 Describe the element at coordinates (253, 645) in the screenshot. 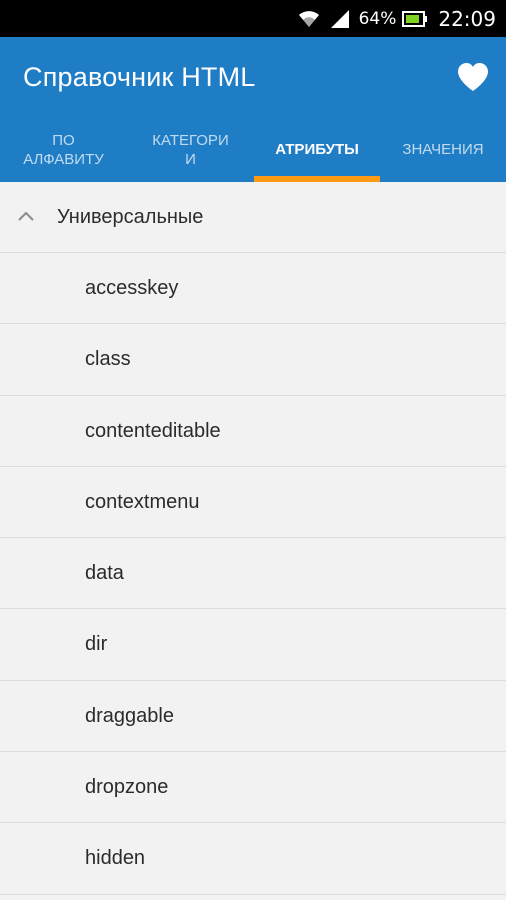

I see `list-item: dir` at that location.